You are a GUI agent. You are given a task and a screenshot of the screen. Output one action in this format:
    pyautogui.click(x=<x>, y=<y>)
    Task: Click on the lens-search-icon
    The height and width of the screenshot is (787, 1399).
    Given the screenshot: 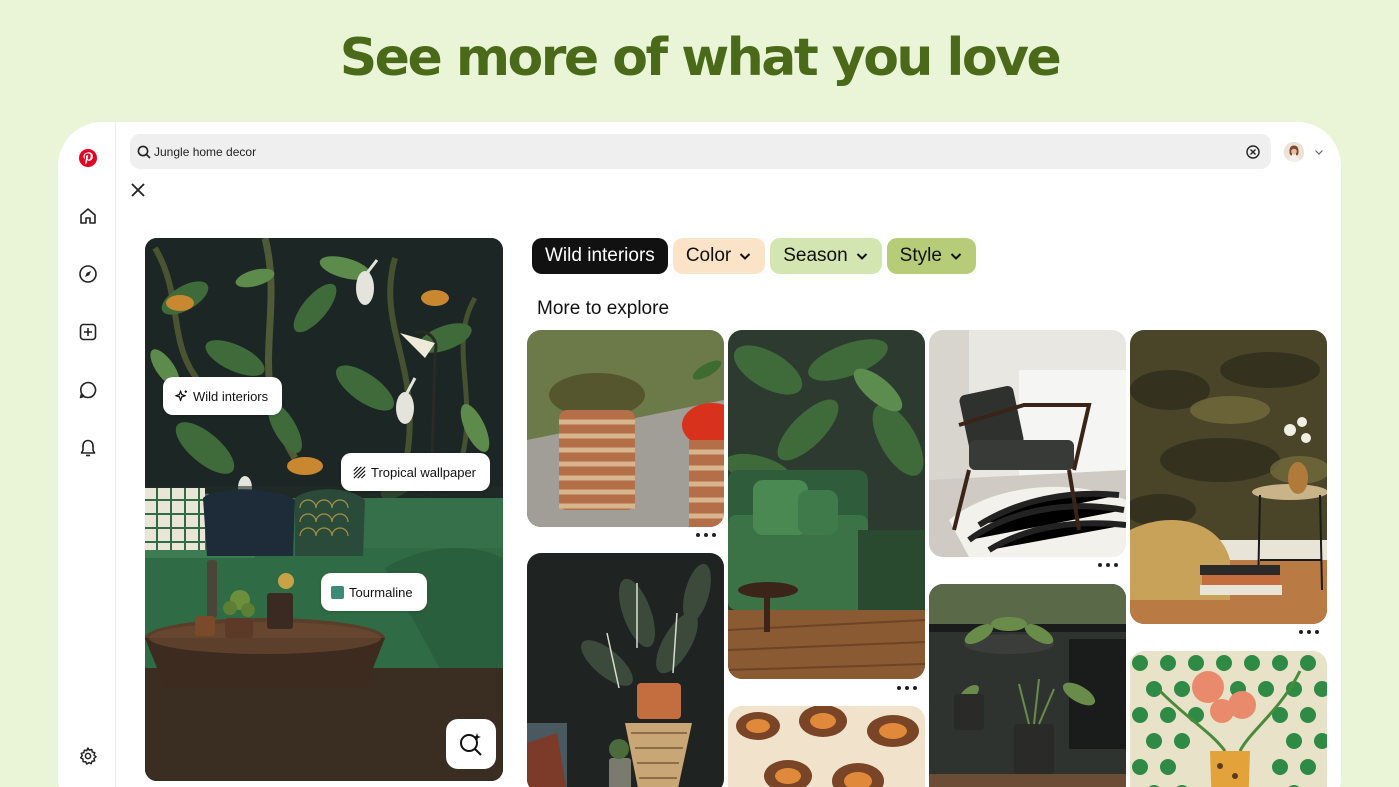 What is the action you would take?
    pyautogui.click(x=471, y=744)
    